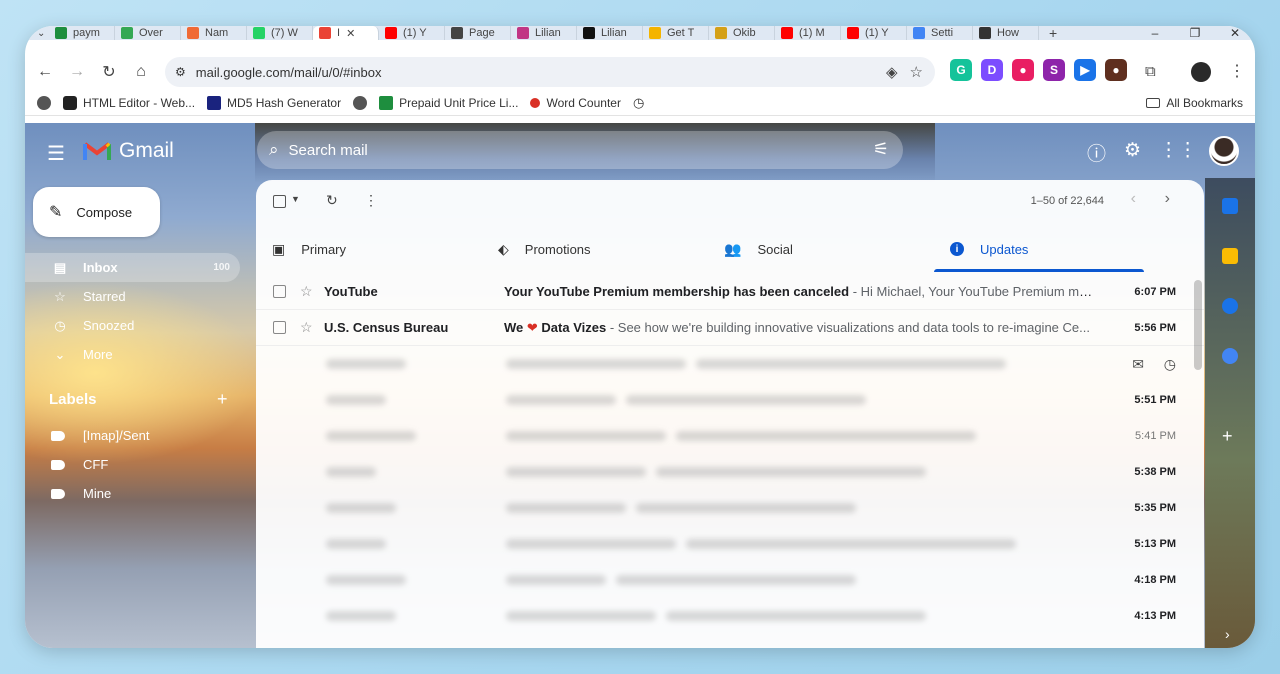  Describe the element at coordinates (730, 508) in the screenshot. I see `email-row-blurred: 5:35 PM` at that location.